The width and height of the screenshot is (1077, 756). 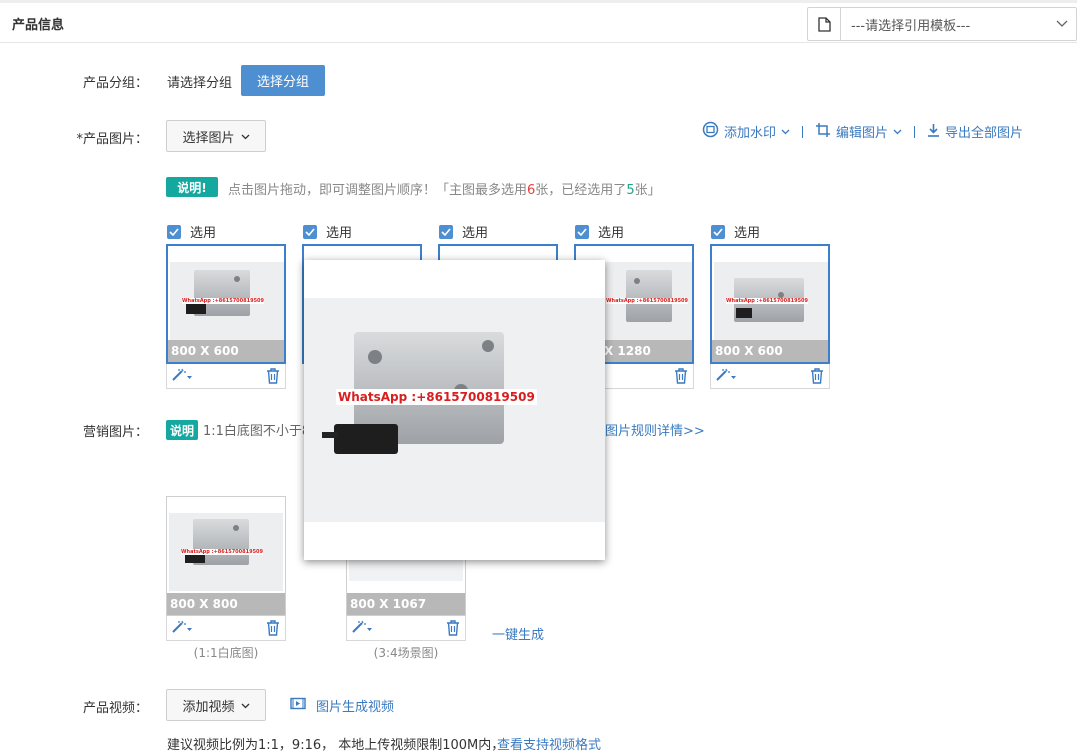 What do you see at coordinates (115, 432) in the screenshot?
I see `marketing-label: 营销图片：` at bounding box center [115, 432].